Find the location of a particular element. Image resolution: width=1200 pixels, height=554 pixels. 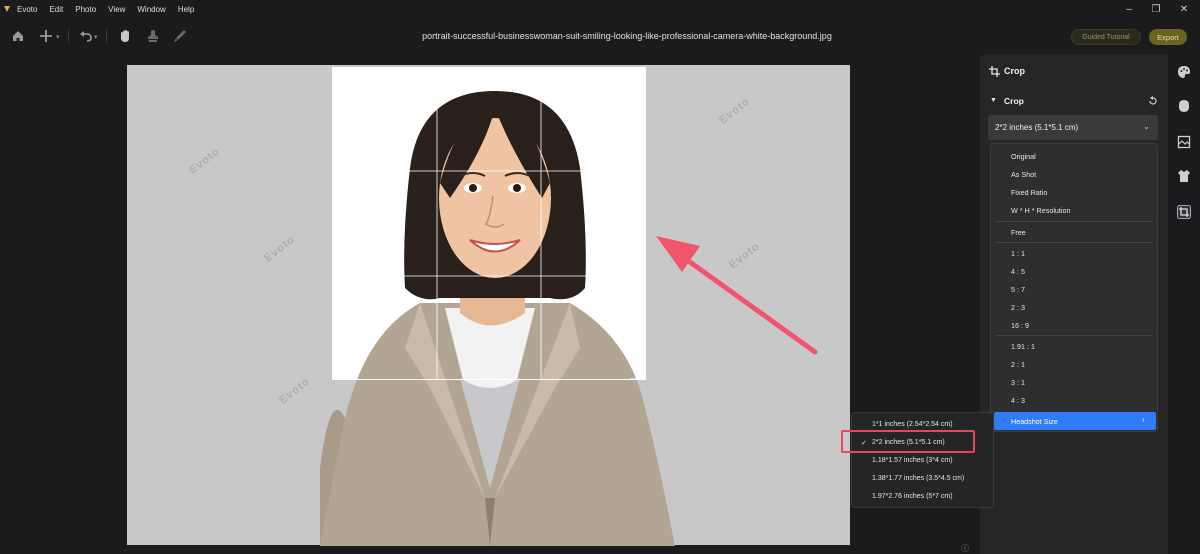

dropdown-item-4-5: 4 : 5 is located at coordinates (1018, 271).